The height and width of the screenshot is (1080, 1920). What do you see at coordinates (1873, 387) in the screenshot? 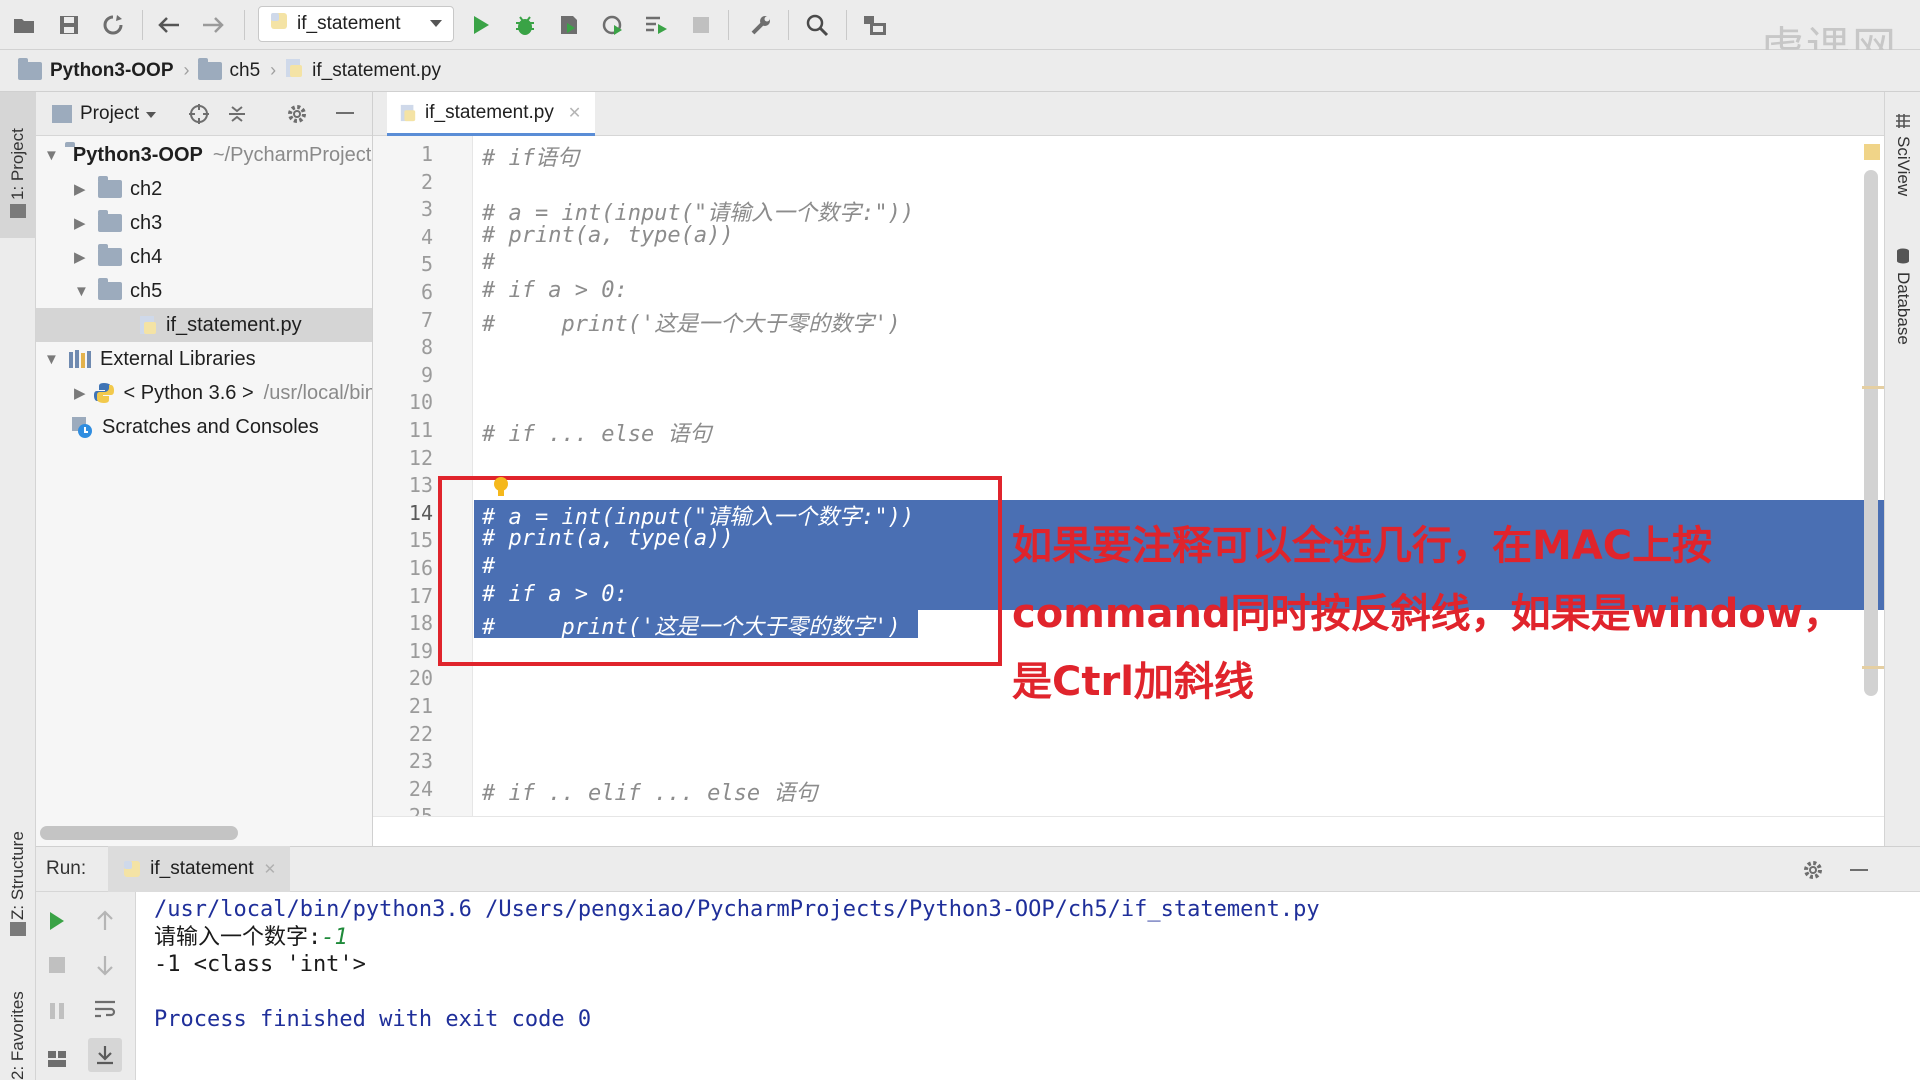
I see `scroll-marker` at bounding box center [1873, 387].